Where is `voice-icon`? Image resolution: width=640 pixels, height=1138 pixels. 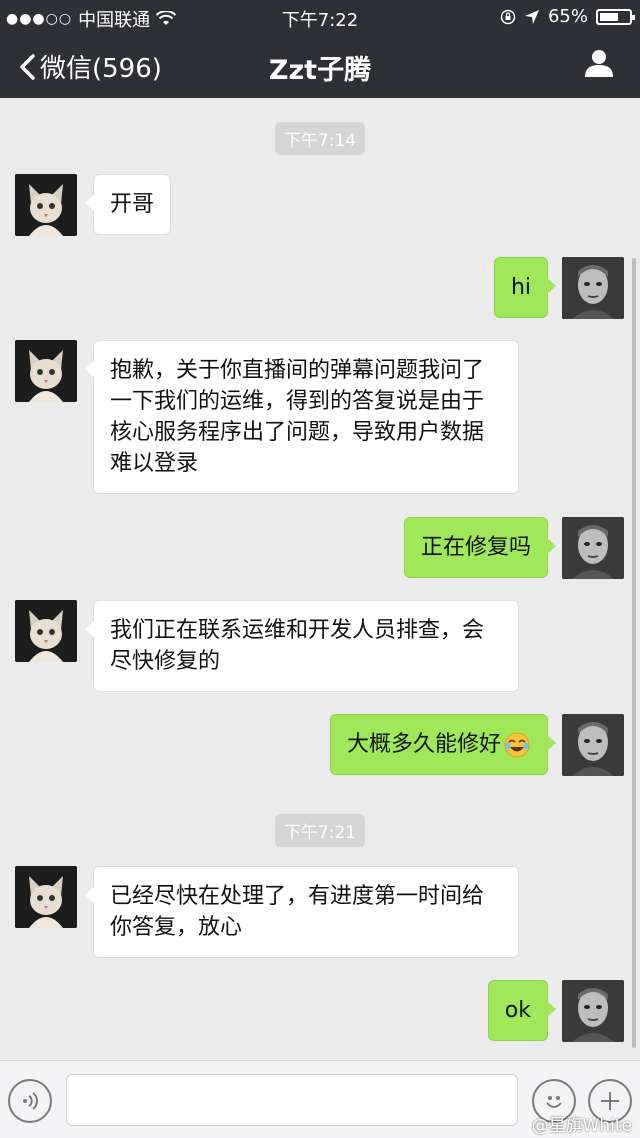
voice-icon is located at coordinates (30, 1101).